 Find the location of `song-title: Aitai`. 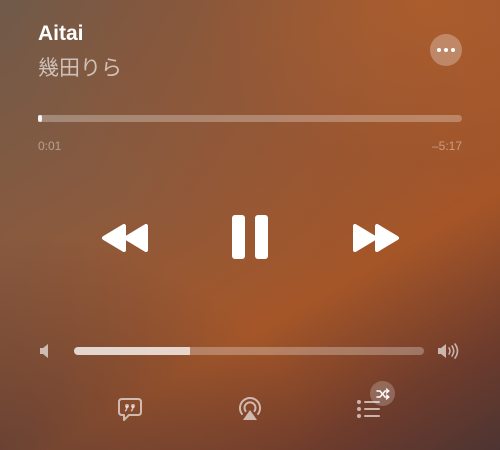

song-title: Aitai is located at coordinates (61, 33).